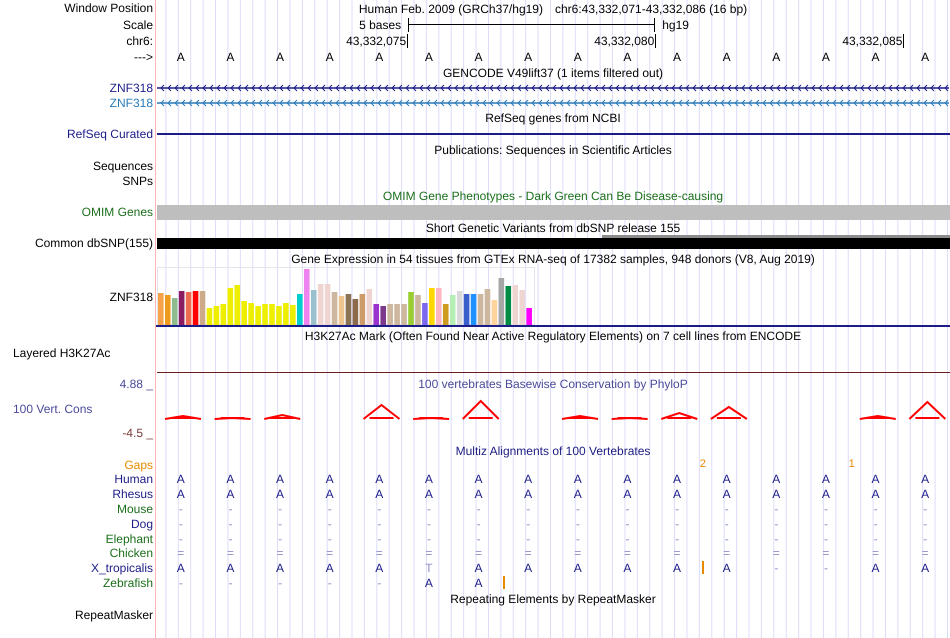 Image resolution: width=950 pixels, height=638 pixels. Describe the element at coordinates (625, 41) in the screenshot. I see `coordinate-tick: 43,332,080` at that location.